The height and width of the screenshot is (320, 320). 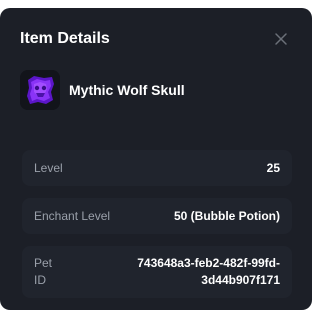 What do you see at coordinates (157, 216) in the screenshot?
I see `enchant-level-card: Enchant Level 50 (Bubble Potion)` at bounding box center [157, 216].